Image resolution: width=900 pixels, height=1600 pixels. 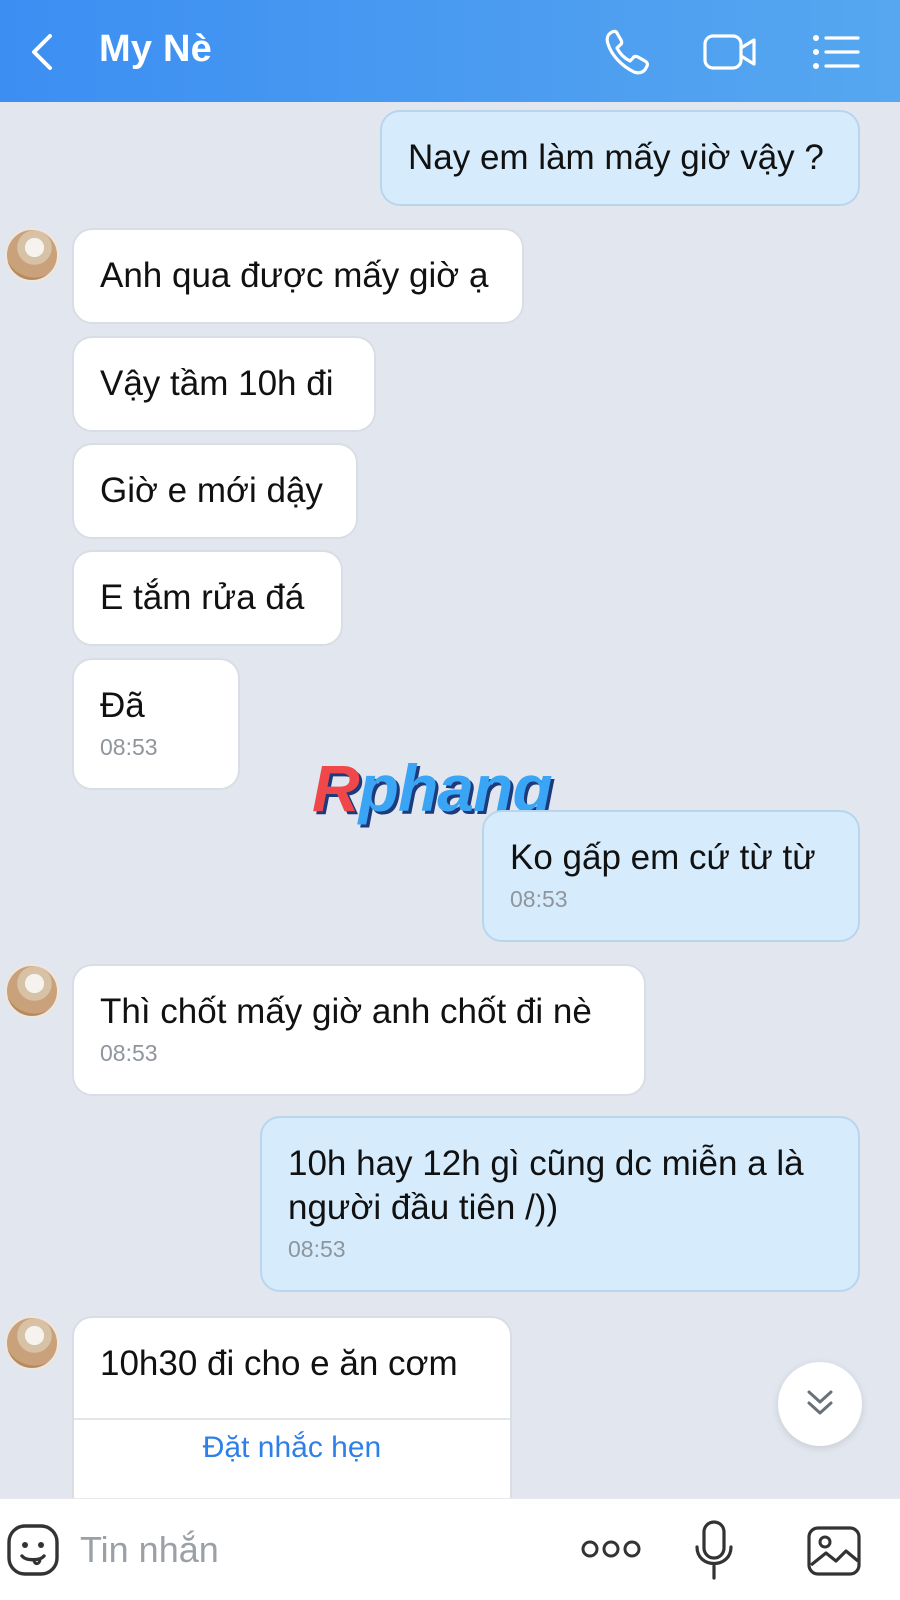 What do you see at coordinates (450, 51) in the screenshot?
I see `chat-header: My Nè` at bounding box center [450, 51].